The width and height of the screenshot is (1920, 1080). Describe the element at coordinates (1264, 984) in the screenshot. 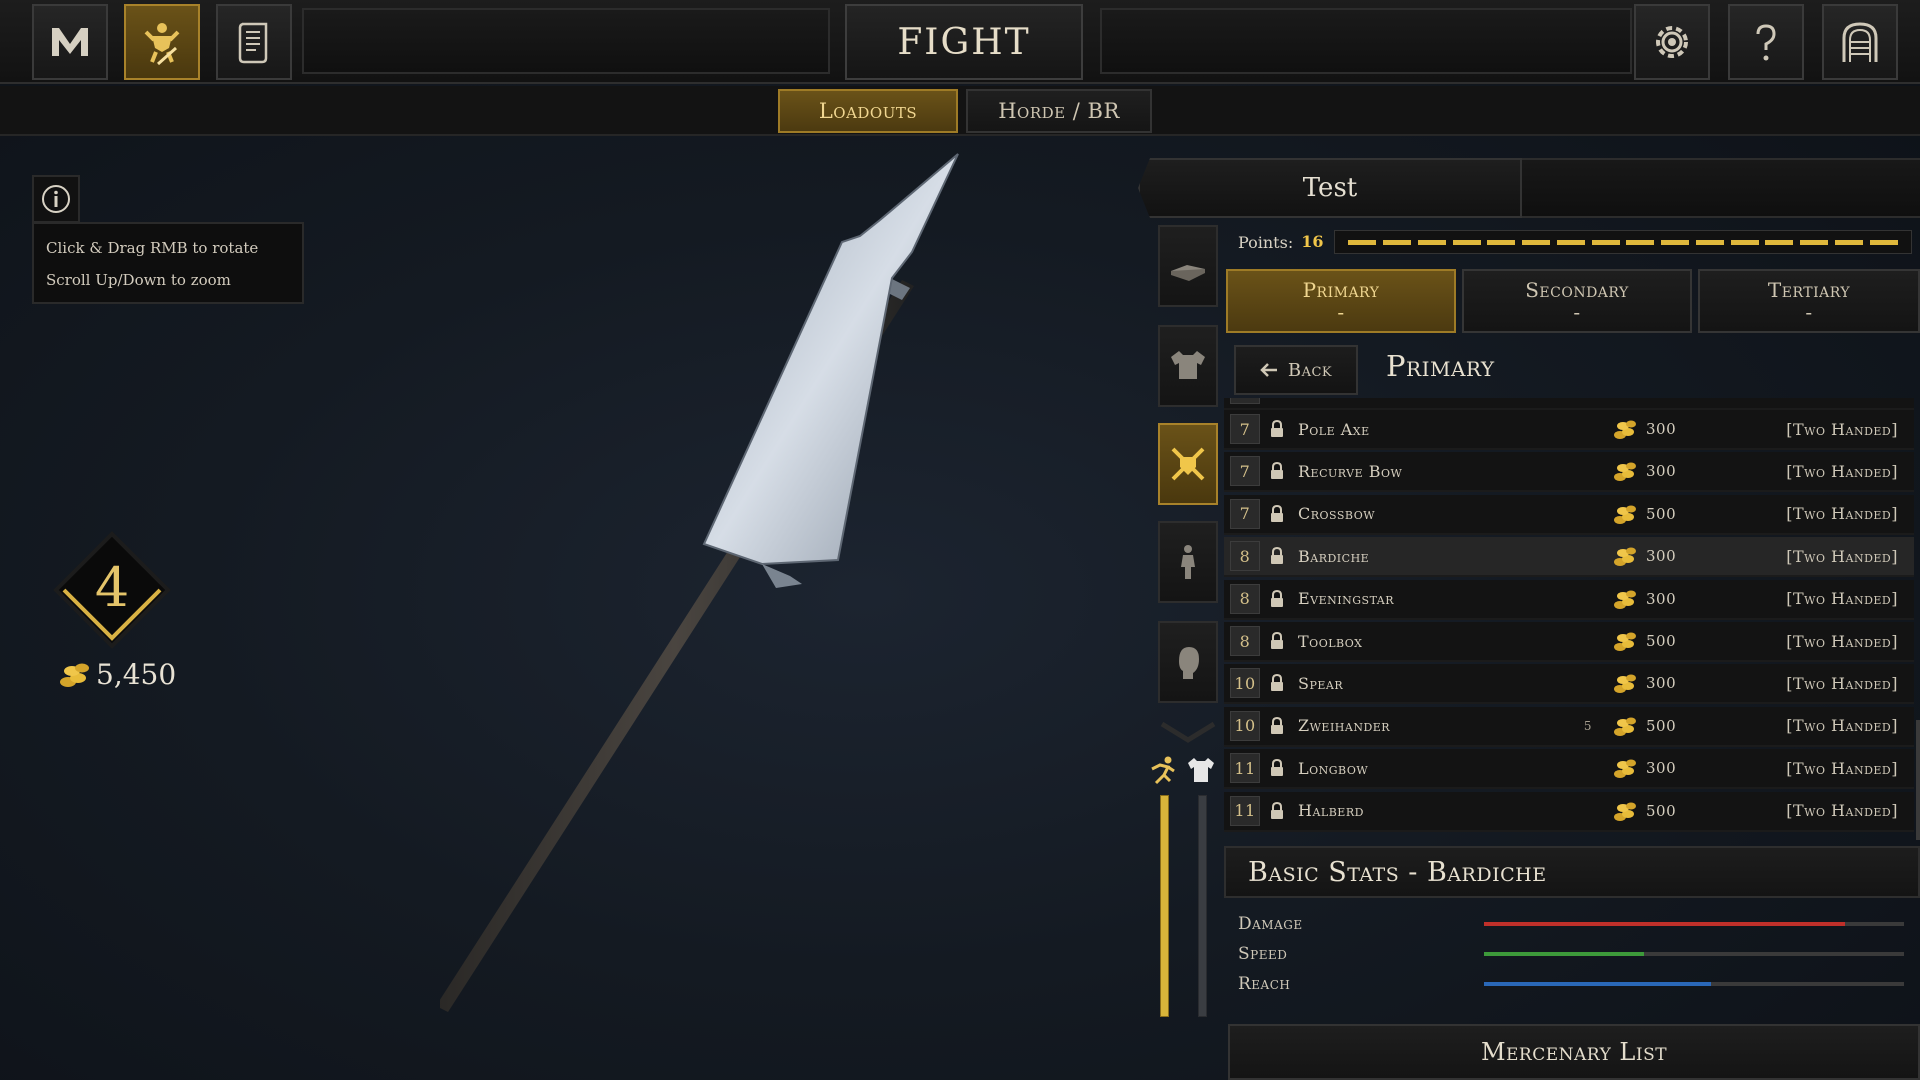

I see `stat-label: Reach` at that location.